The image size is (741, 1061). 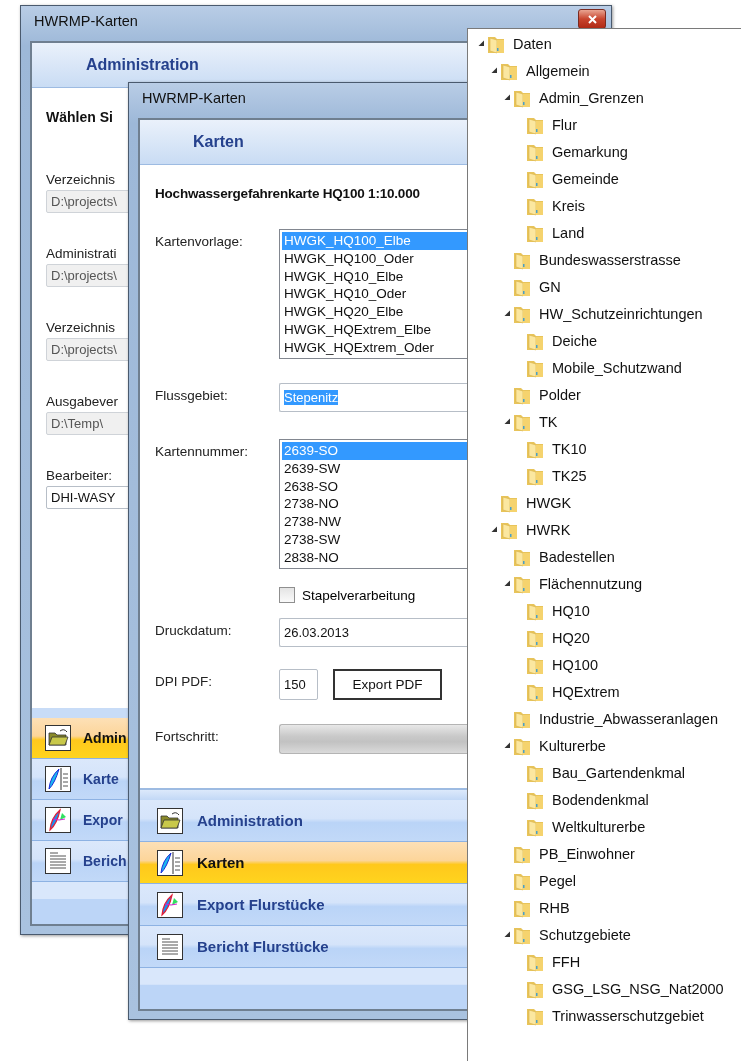 What do you see at coordinates (376, 522) in the screenshot?
I see `list-item: 2738-NW` at bounding box center [376, 522].